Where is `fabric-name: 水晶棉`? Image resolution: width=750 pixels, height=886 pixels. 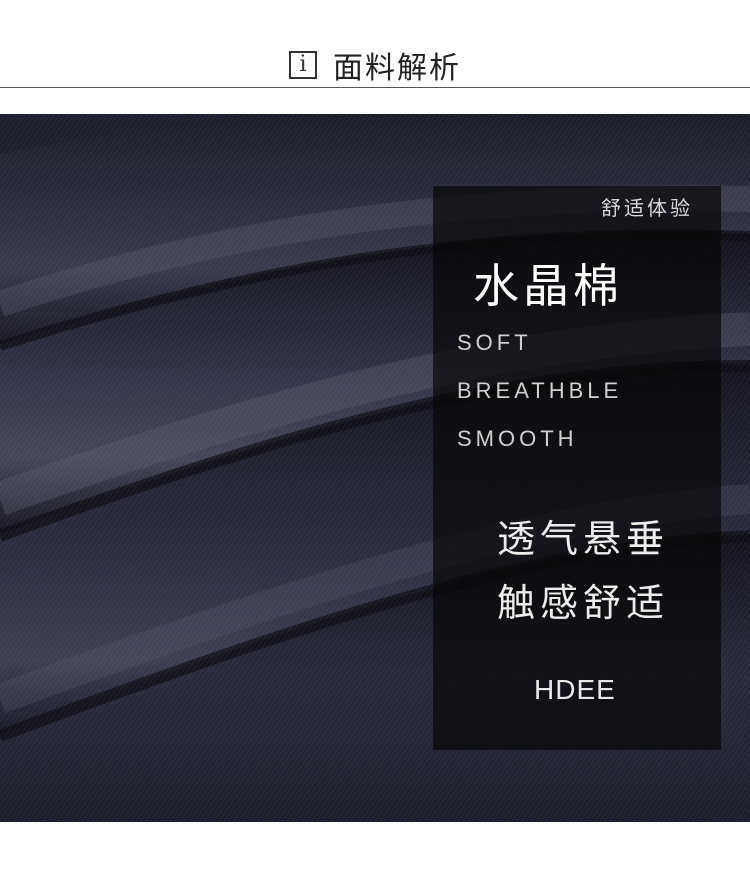 fabric-name: 水晶棉 is located at coordinates (548, 286).